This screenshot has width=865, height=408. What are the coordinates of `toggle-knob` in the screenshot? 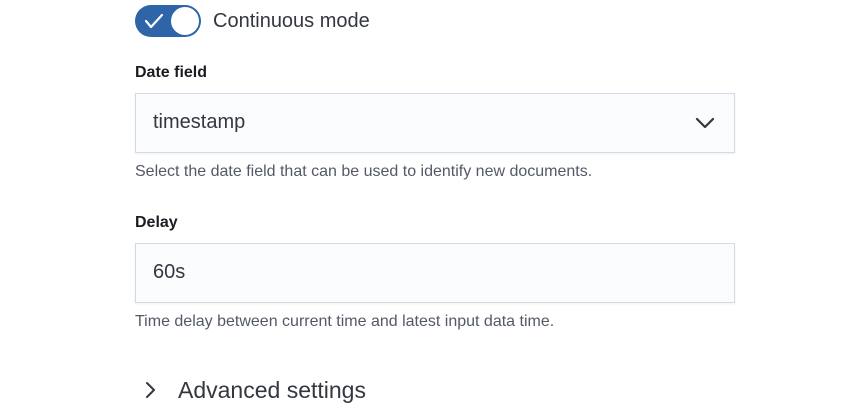 It's located at (185, 21).